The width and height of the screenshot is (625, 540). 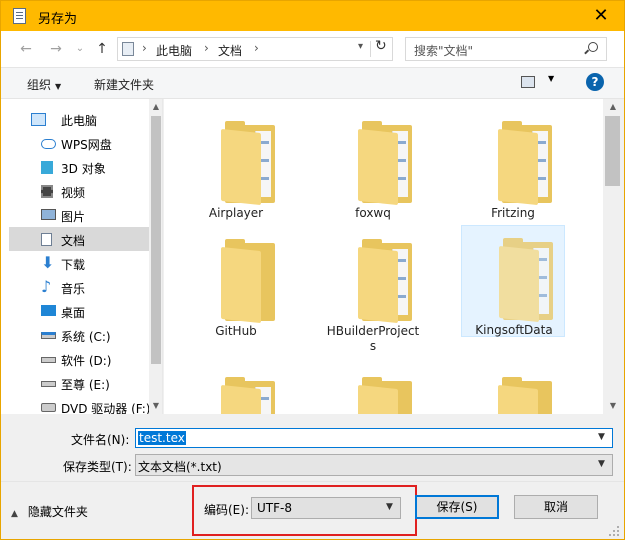 What do you see at coordinates (230, 50) in the screenshot?
I see `breadcrumb-documents: 文档` at bounding box center [230, 50].